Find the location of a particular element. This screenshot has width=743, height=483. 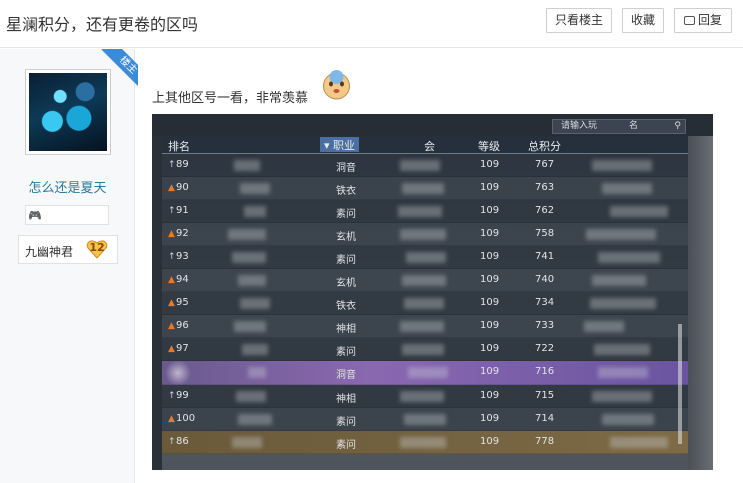

score-cell: 762 is located at coordinates (545, 210).